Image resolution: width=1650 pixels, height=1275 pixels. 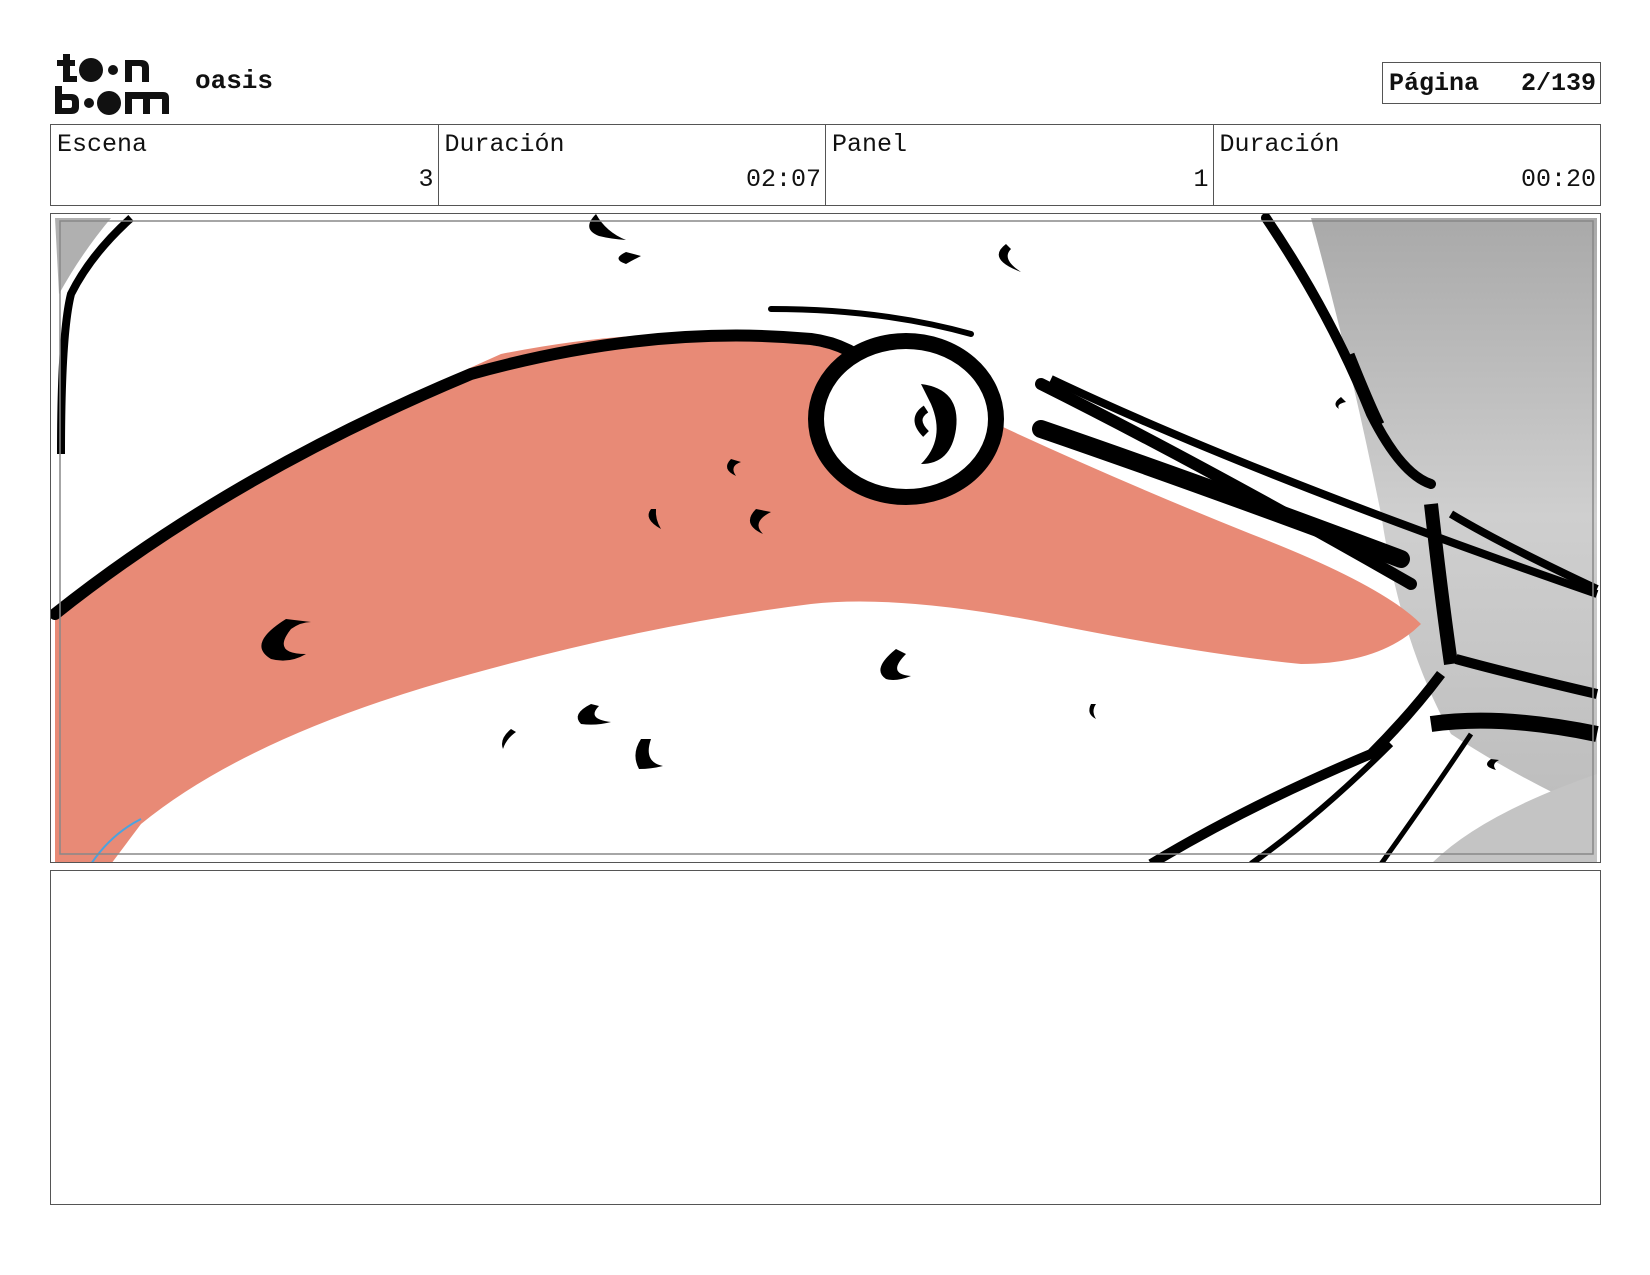 What do you see at coordinates (870, 144) in the screenshot?
I see `panel-label: Panel` at bounding box center [870, 144].